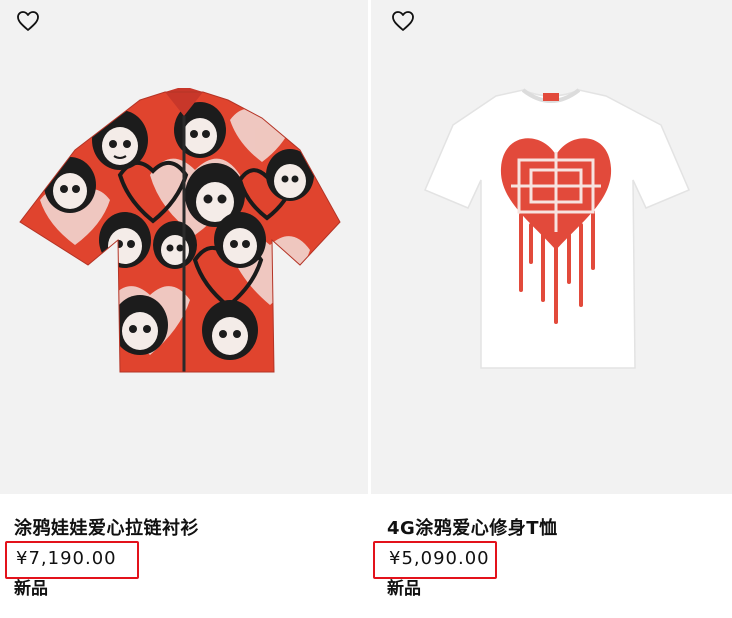 The width and height of the screenshot is (732, 618). What do you see at coordinates (191, 529) in the screenshot?
I see `product-name: 涂鸦娃娃爱心拉链衬衫` at bounding box center [191, 529].